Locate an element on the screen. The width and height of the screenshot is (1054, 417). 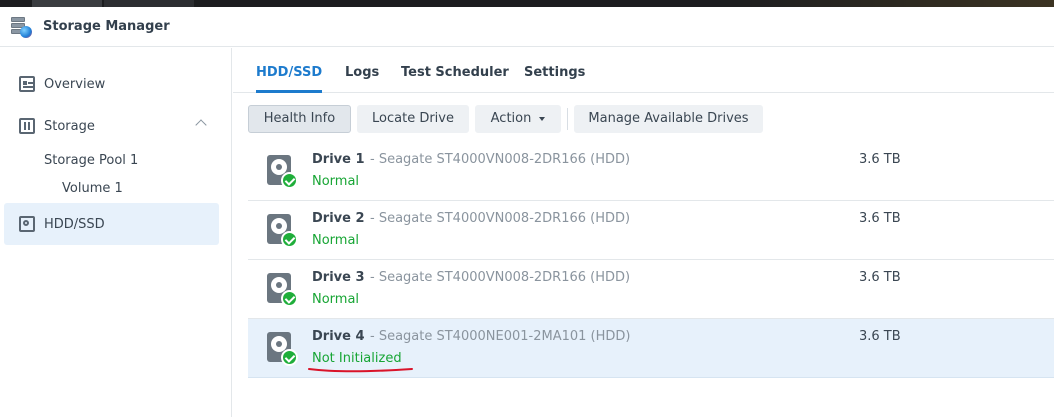
drive-name: Drive 2 is located at coordinates (338, 218).